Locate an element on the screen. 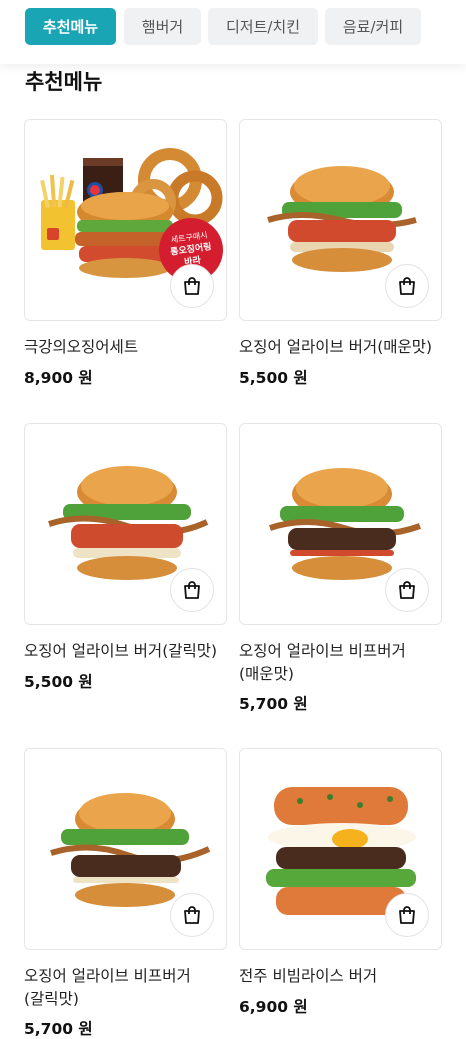 The image size is (466, 1039). tab-recommended: 추천메뉴 is located at coordinates (70, 26).